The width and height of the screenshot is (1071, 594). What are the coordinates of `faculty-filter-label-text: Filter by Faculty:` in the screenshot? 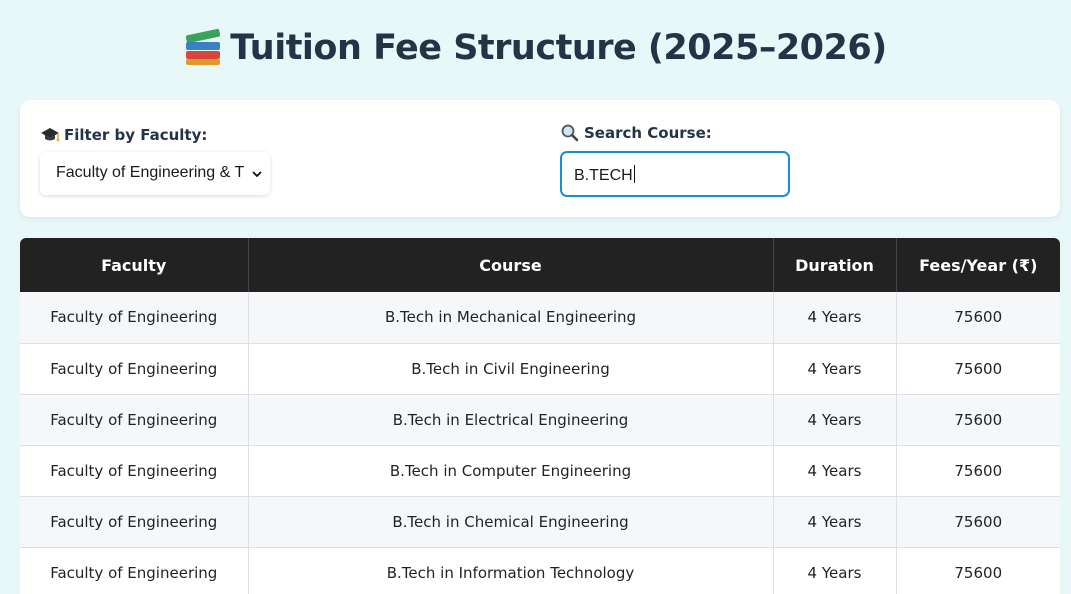 It's located at (136, 135).